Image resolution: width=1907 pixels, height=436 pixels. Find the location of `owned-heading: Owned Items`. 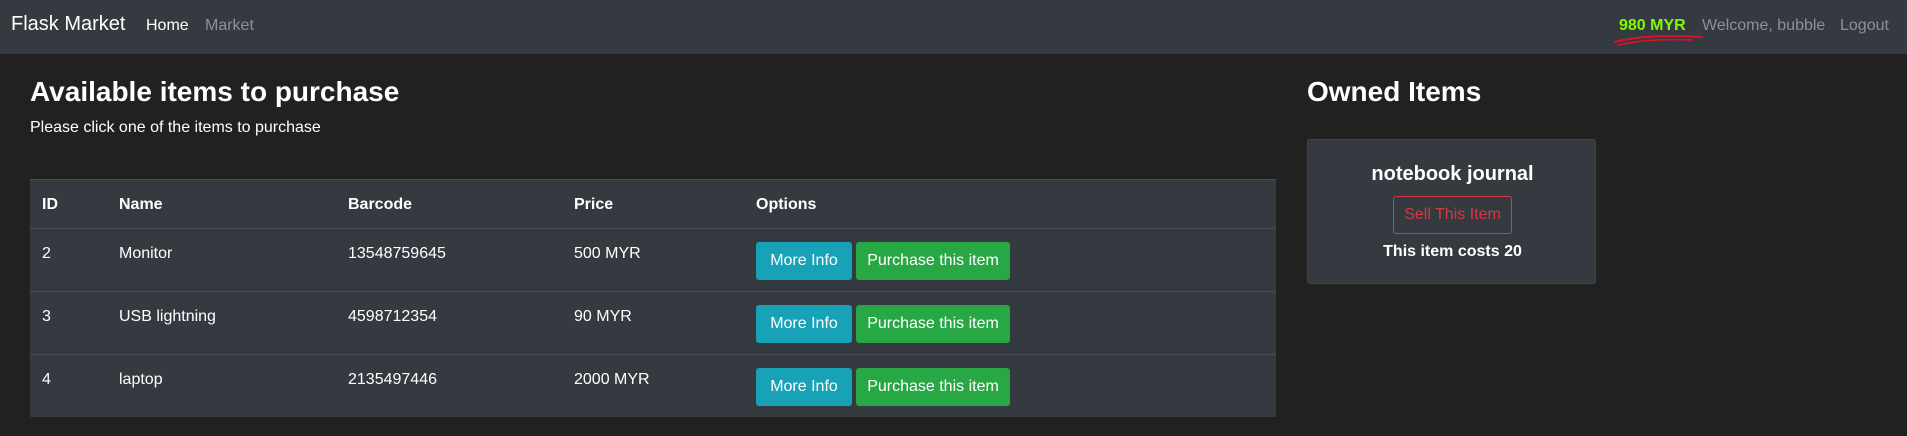

owned-heading: Owned Items is located at coordinates (1394, 91).